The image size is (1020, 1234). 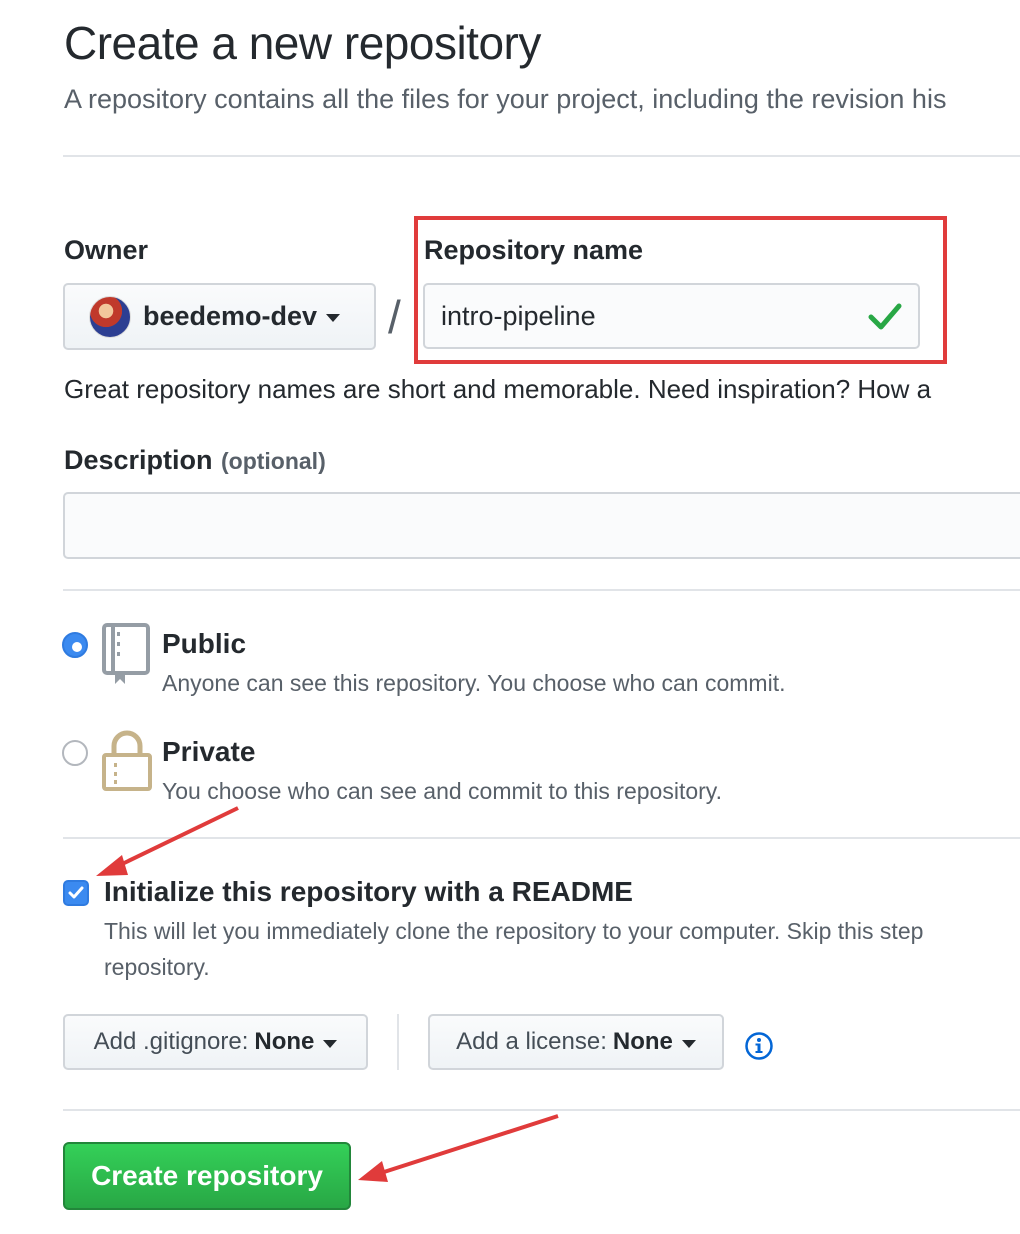 What do you see at coordinates (209, 751) in the screenshot?
I see `private-title: Private` at bounding box center [209, 751].